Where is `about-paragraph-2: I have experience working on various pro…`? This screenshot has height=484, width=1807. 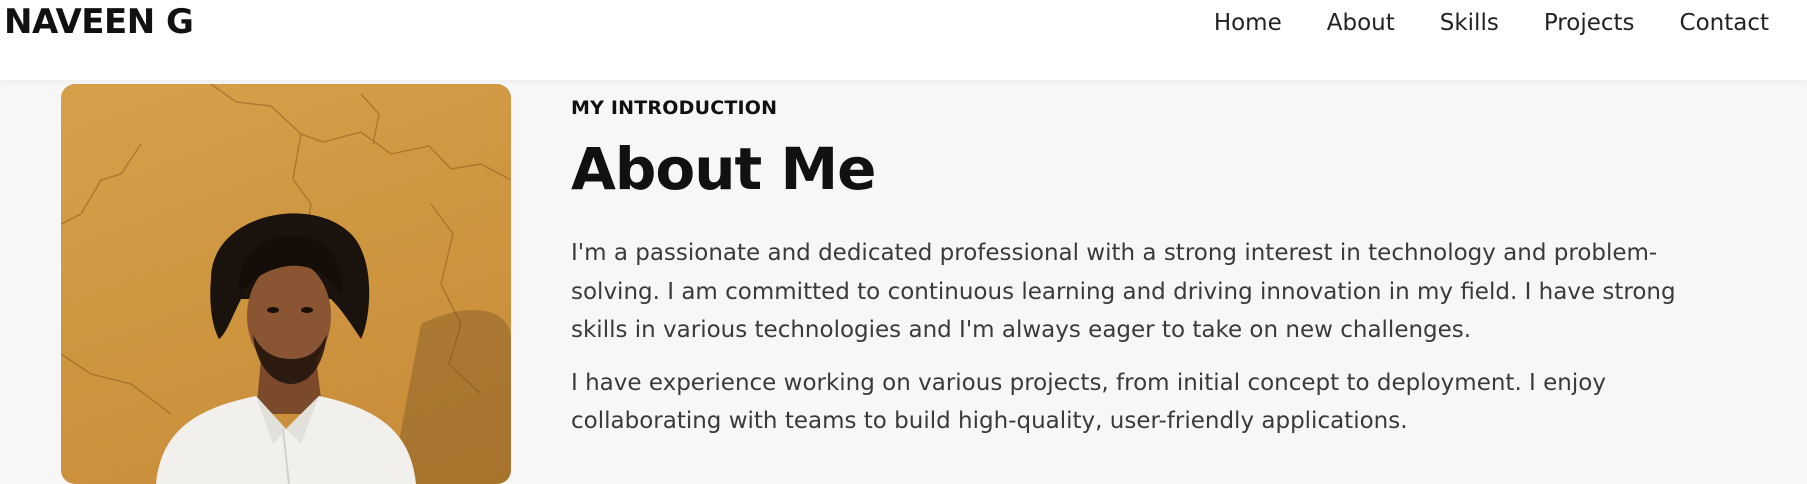
about-paragraph-2: I have experience working on various pro… is located at coordinates (1088, 402).